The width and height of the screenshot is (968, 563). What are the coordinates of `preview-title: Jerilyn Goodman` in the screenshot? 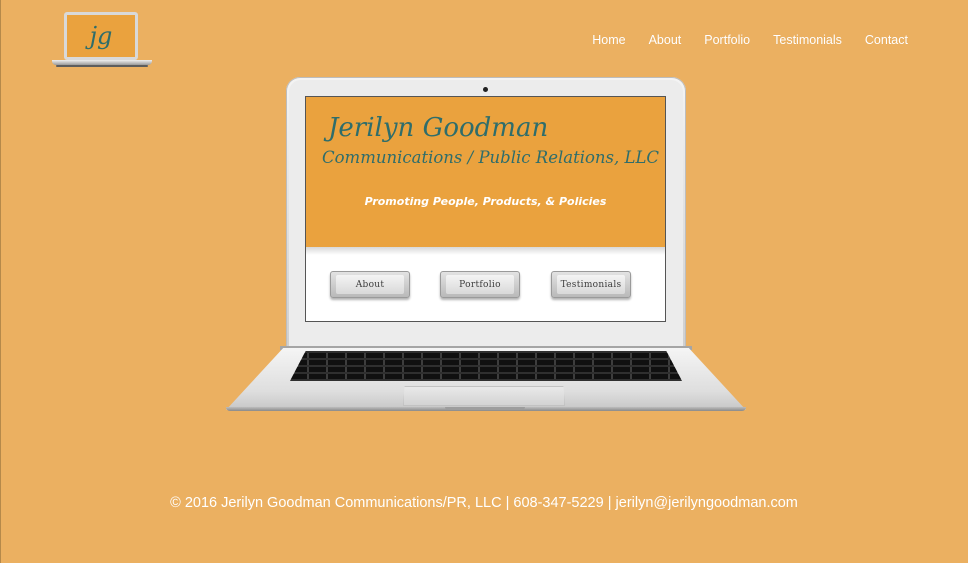 It's located at (438, 128).